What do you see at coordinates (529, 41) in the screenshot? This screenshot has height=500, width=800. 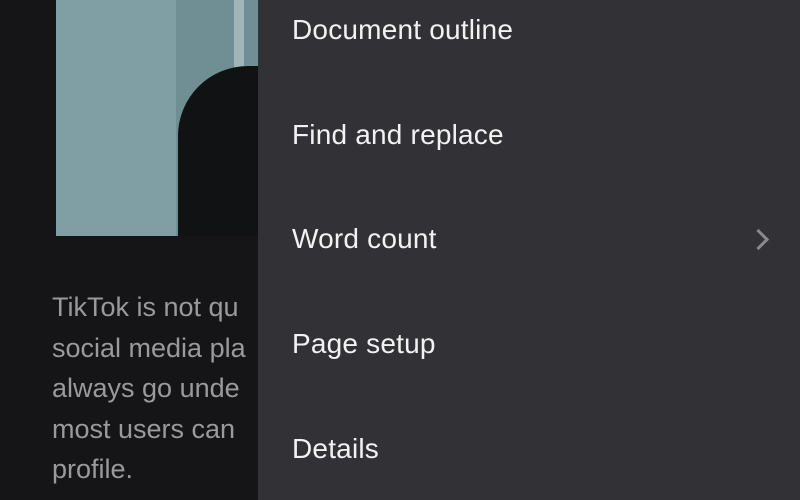 I see `menu-item-document-outline: Document outline` at bounding box center [529, 41].